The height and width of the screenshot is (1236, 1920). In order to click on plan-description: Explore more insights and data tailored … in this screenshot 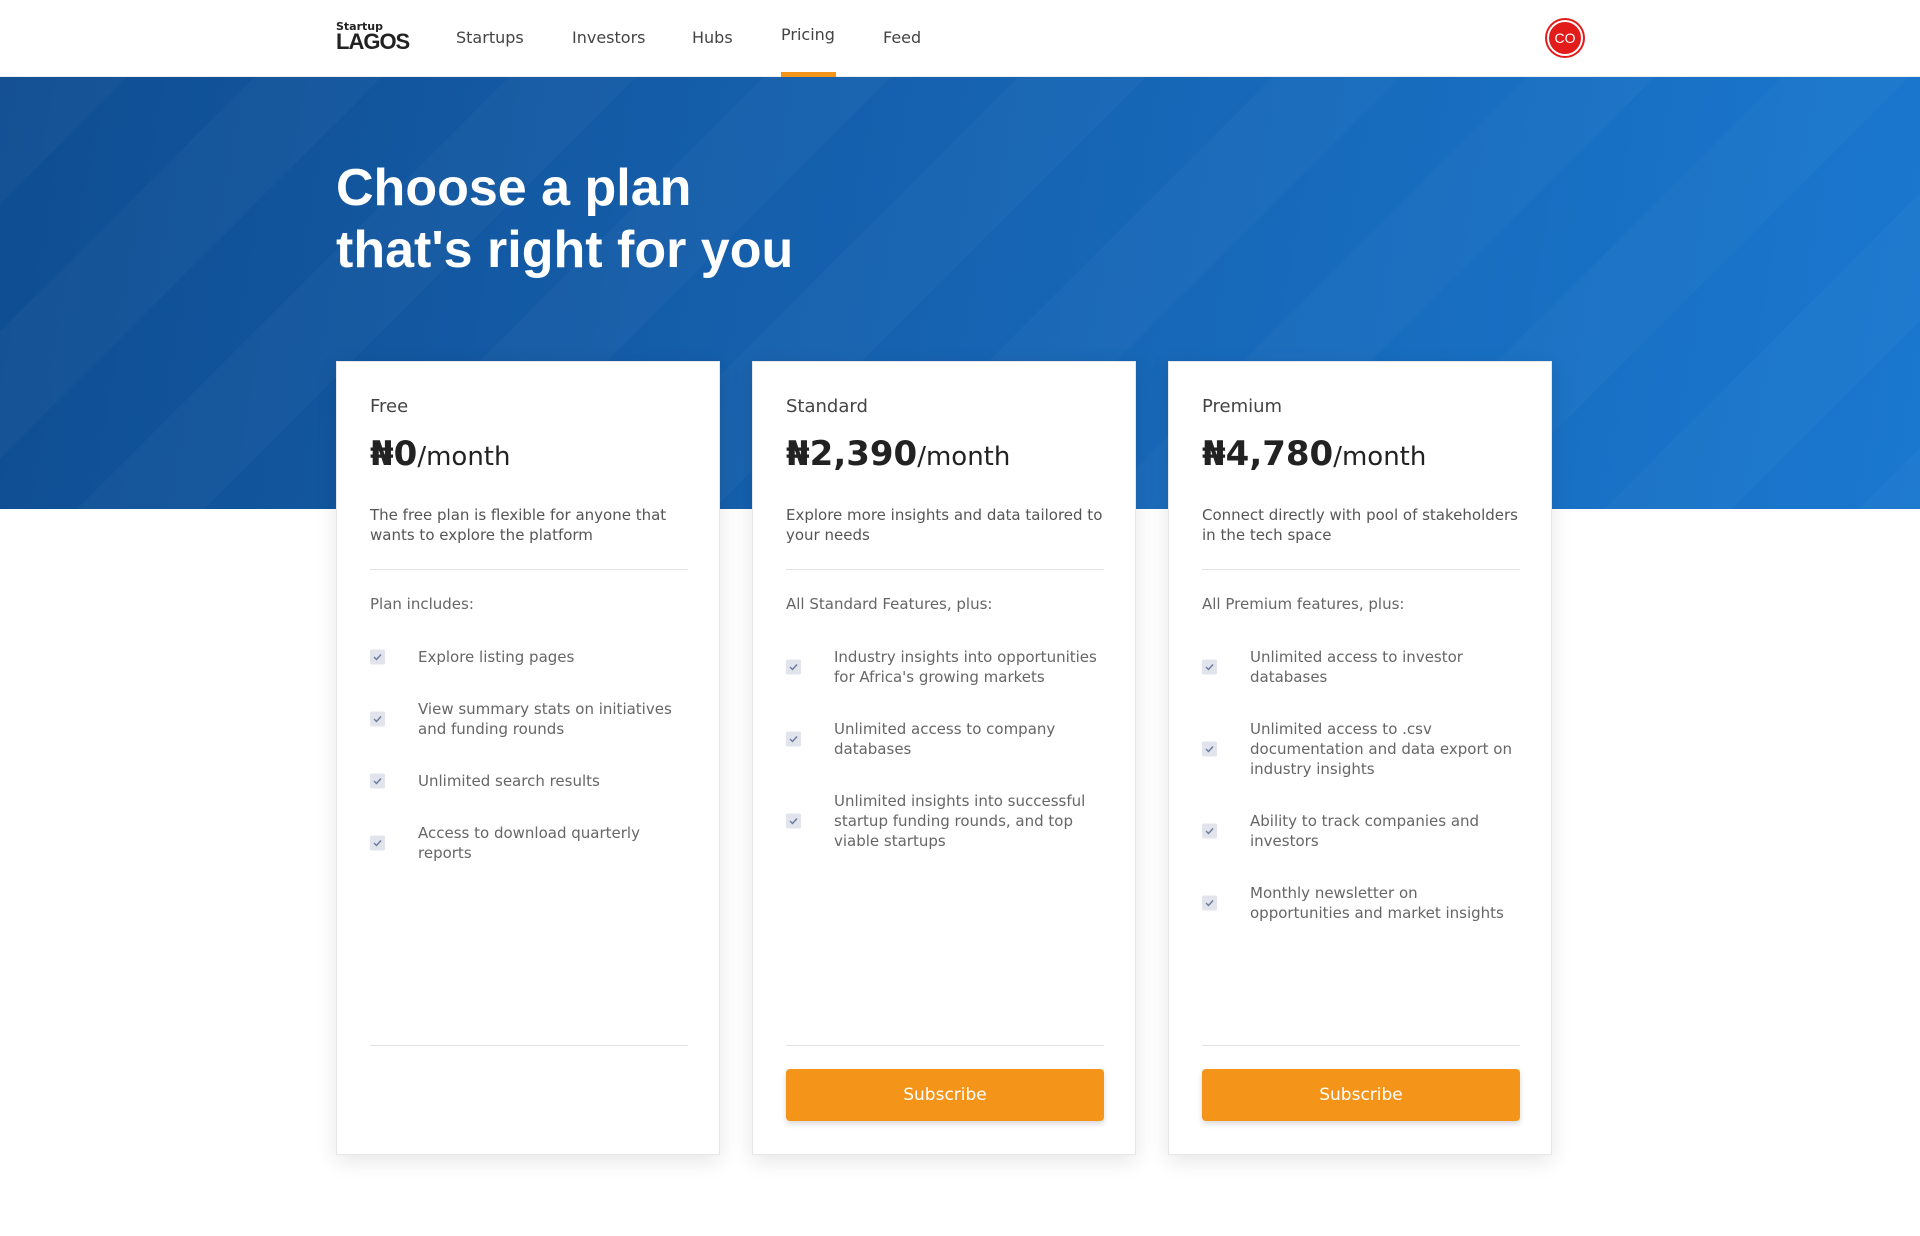, I will do `click(944, 525)`.